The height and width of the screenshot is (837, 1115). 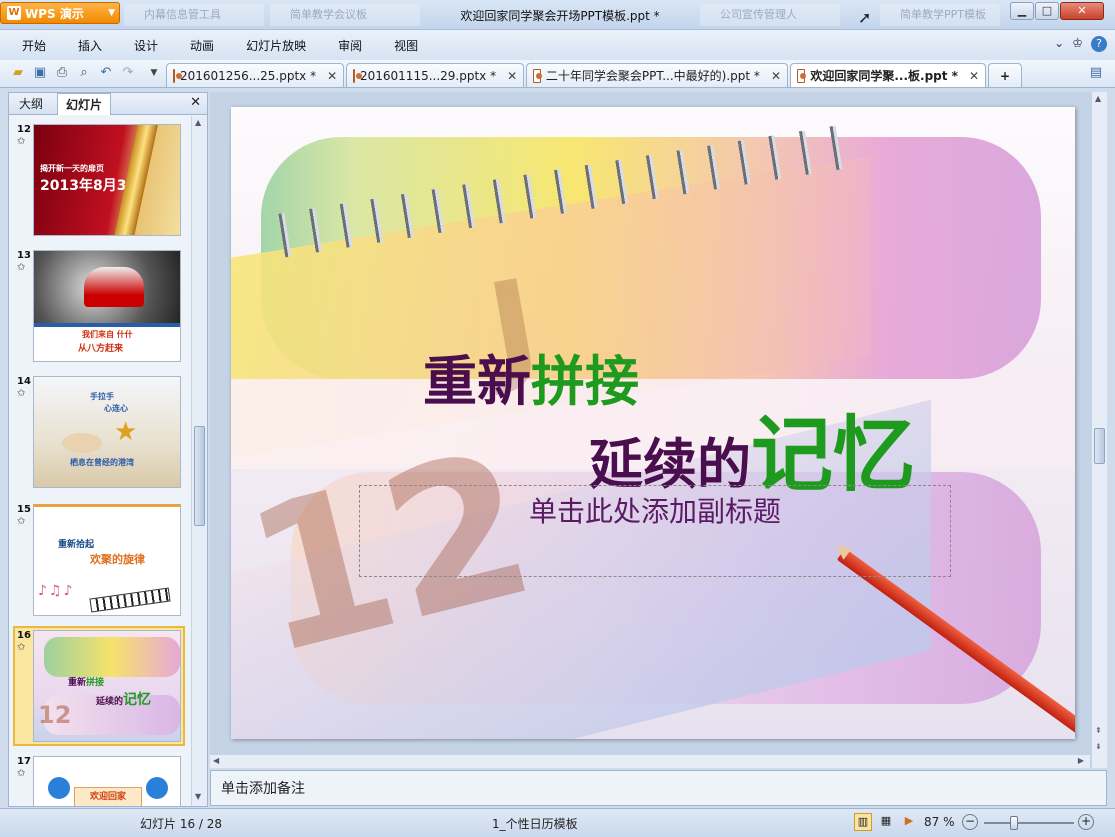 I want to click on thumb-text: 从八方赶来, so click(x=101, y=349).